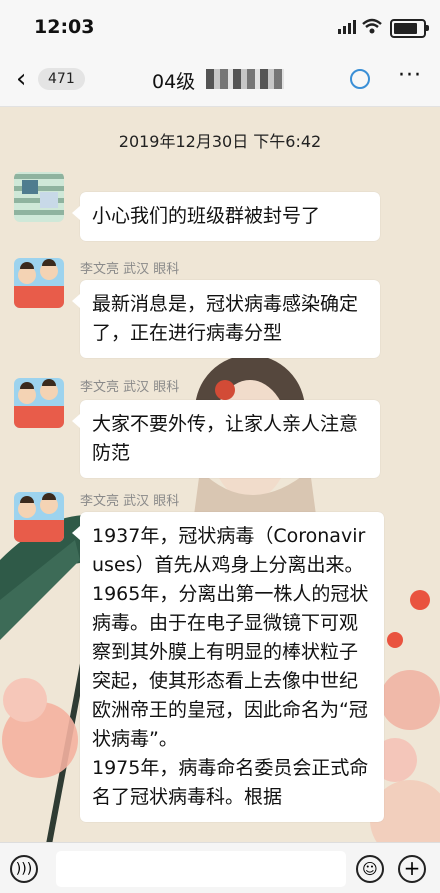  I want to click on input-bar: ))) ☺ +, so click(220, 867).